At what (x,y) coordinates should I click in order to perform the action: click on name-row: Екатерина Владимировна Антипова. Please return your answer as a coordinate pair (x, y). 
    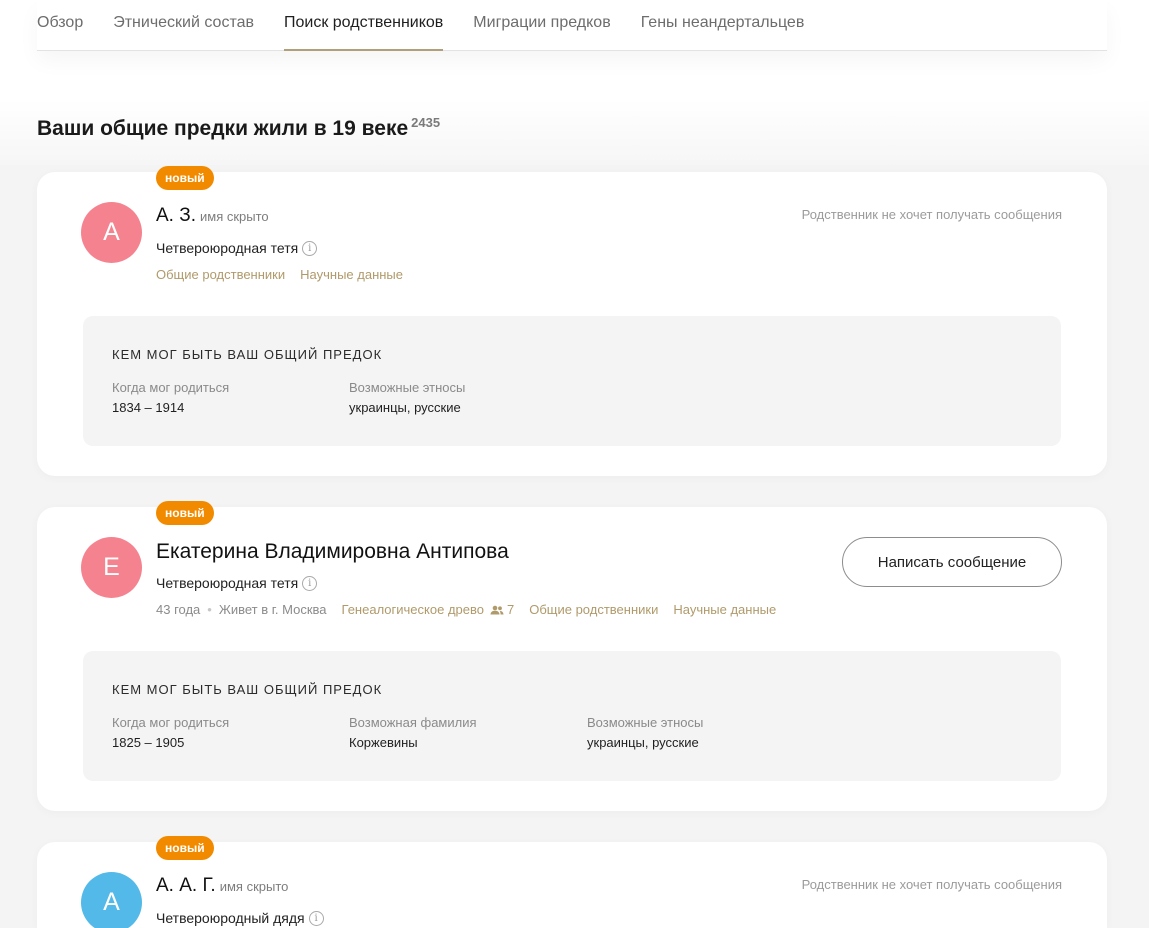
    Looking at the image, I should click on (332, 552).